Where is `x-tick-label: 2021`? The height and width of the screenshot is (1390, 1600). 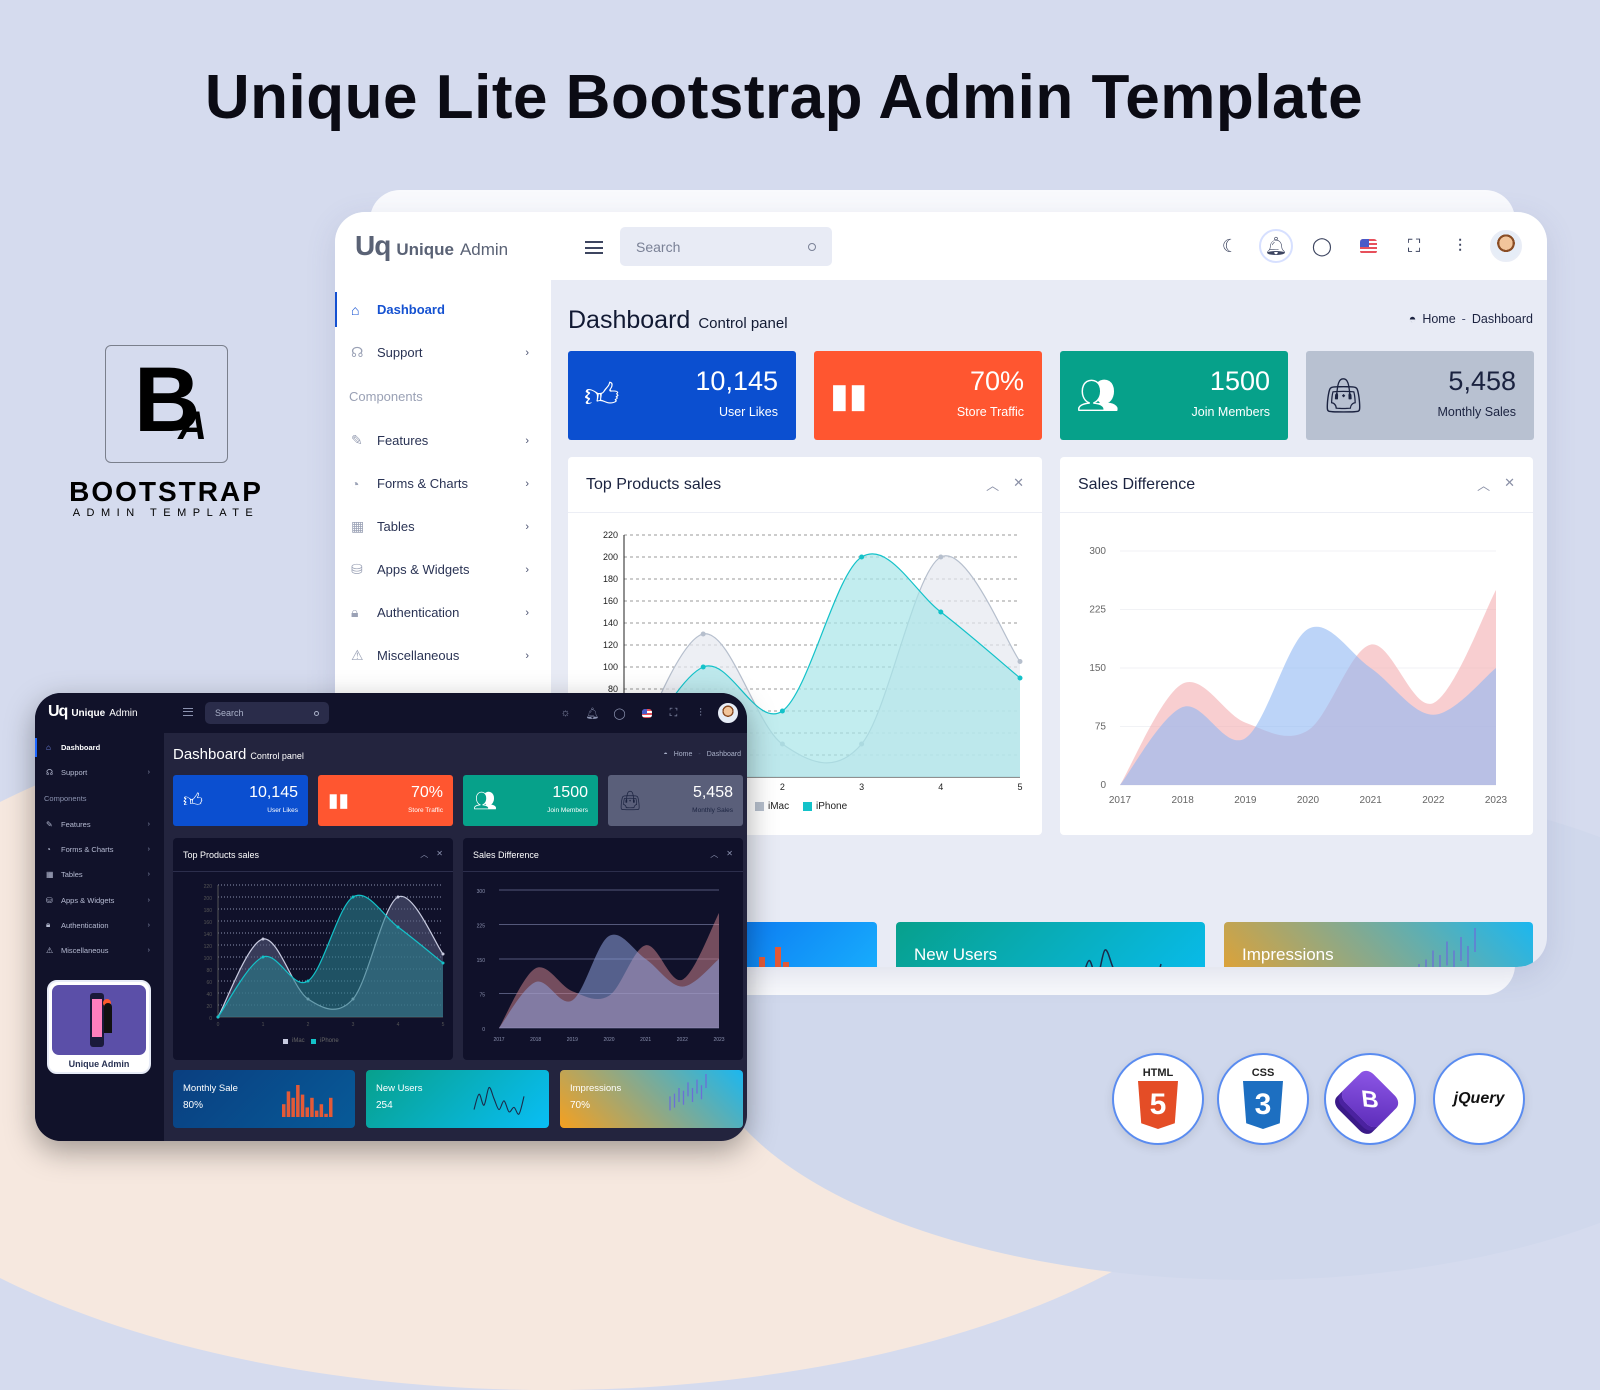 x-tick-label: 2021 is located at coordinates (1371, 800).